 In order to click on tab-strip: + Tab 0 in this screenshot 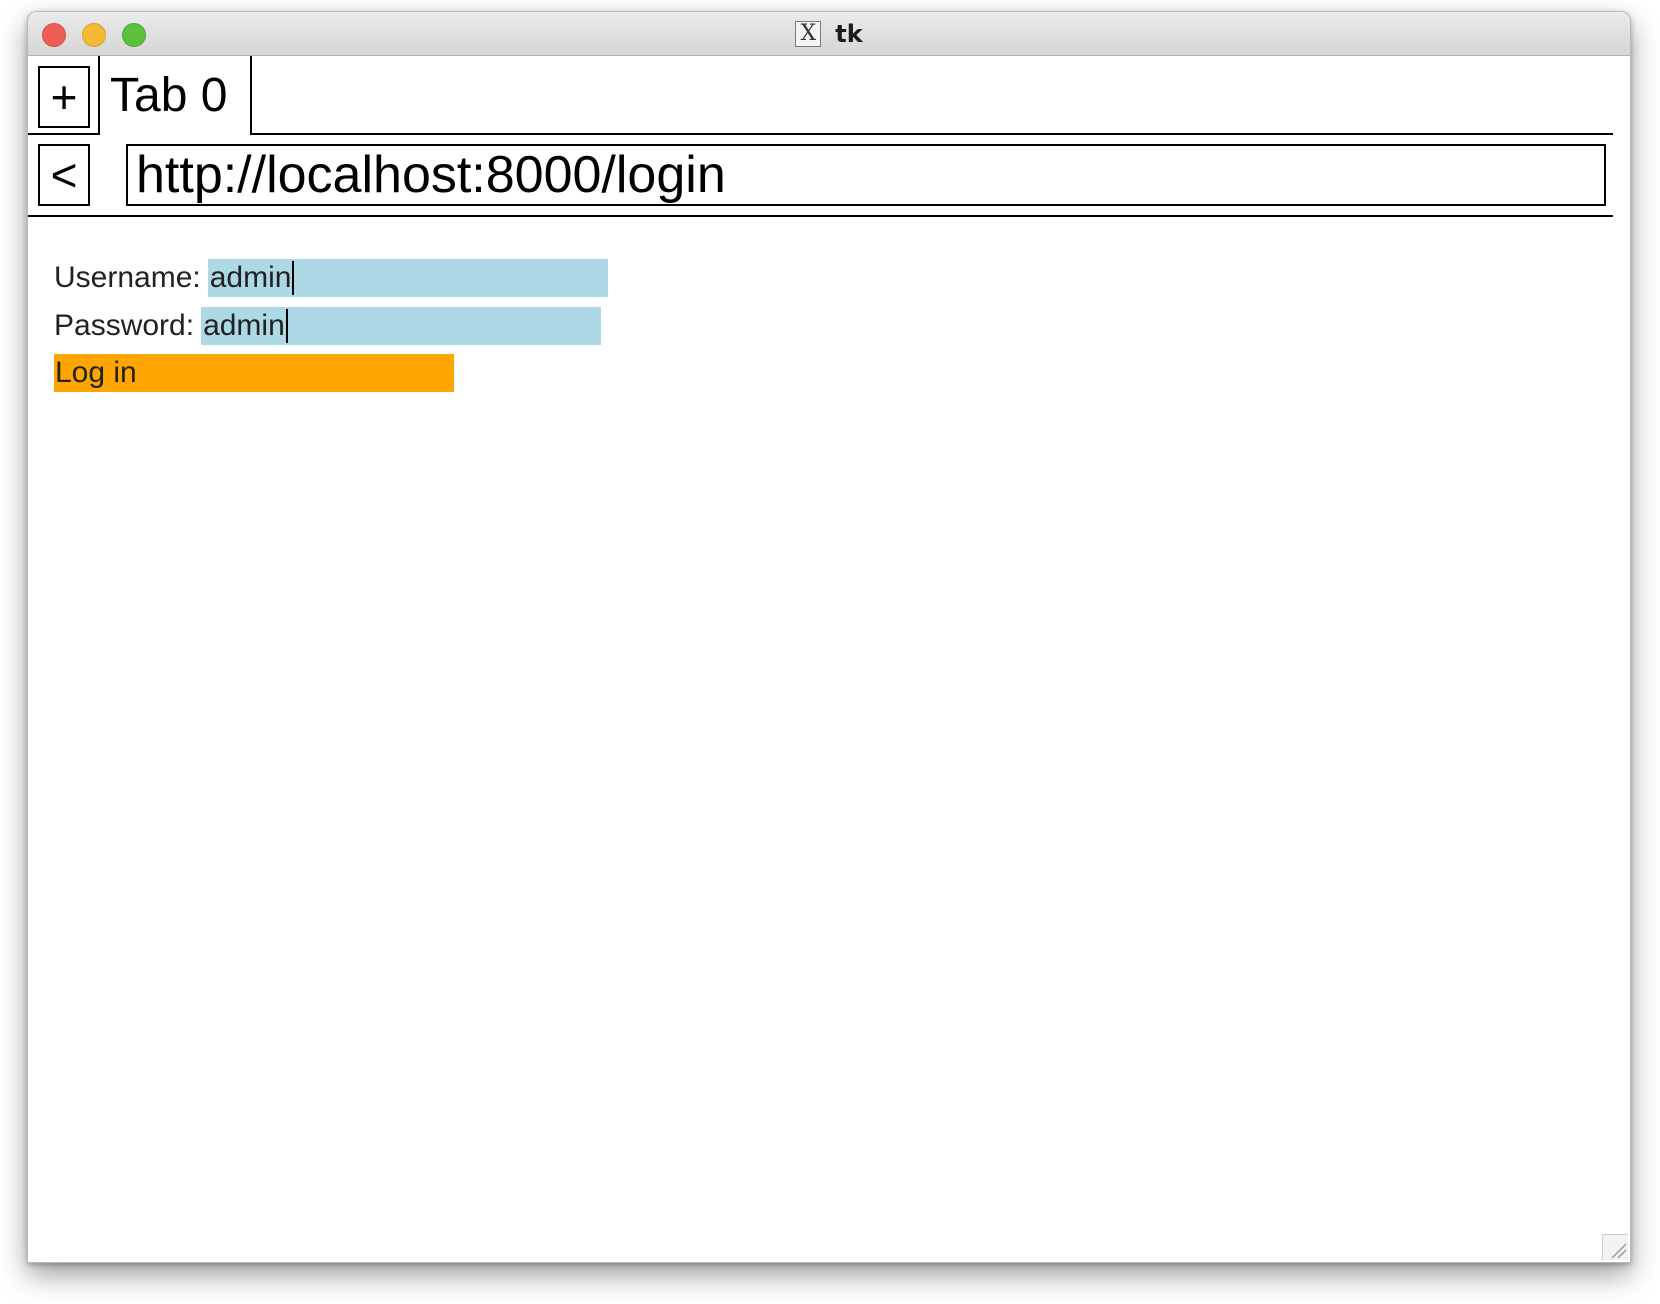, I will do `click(829, 104)`.